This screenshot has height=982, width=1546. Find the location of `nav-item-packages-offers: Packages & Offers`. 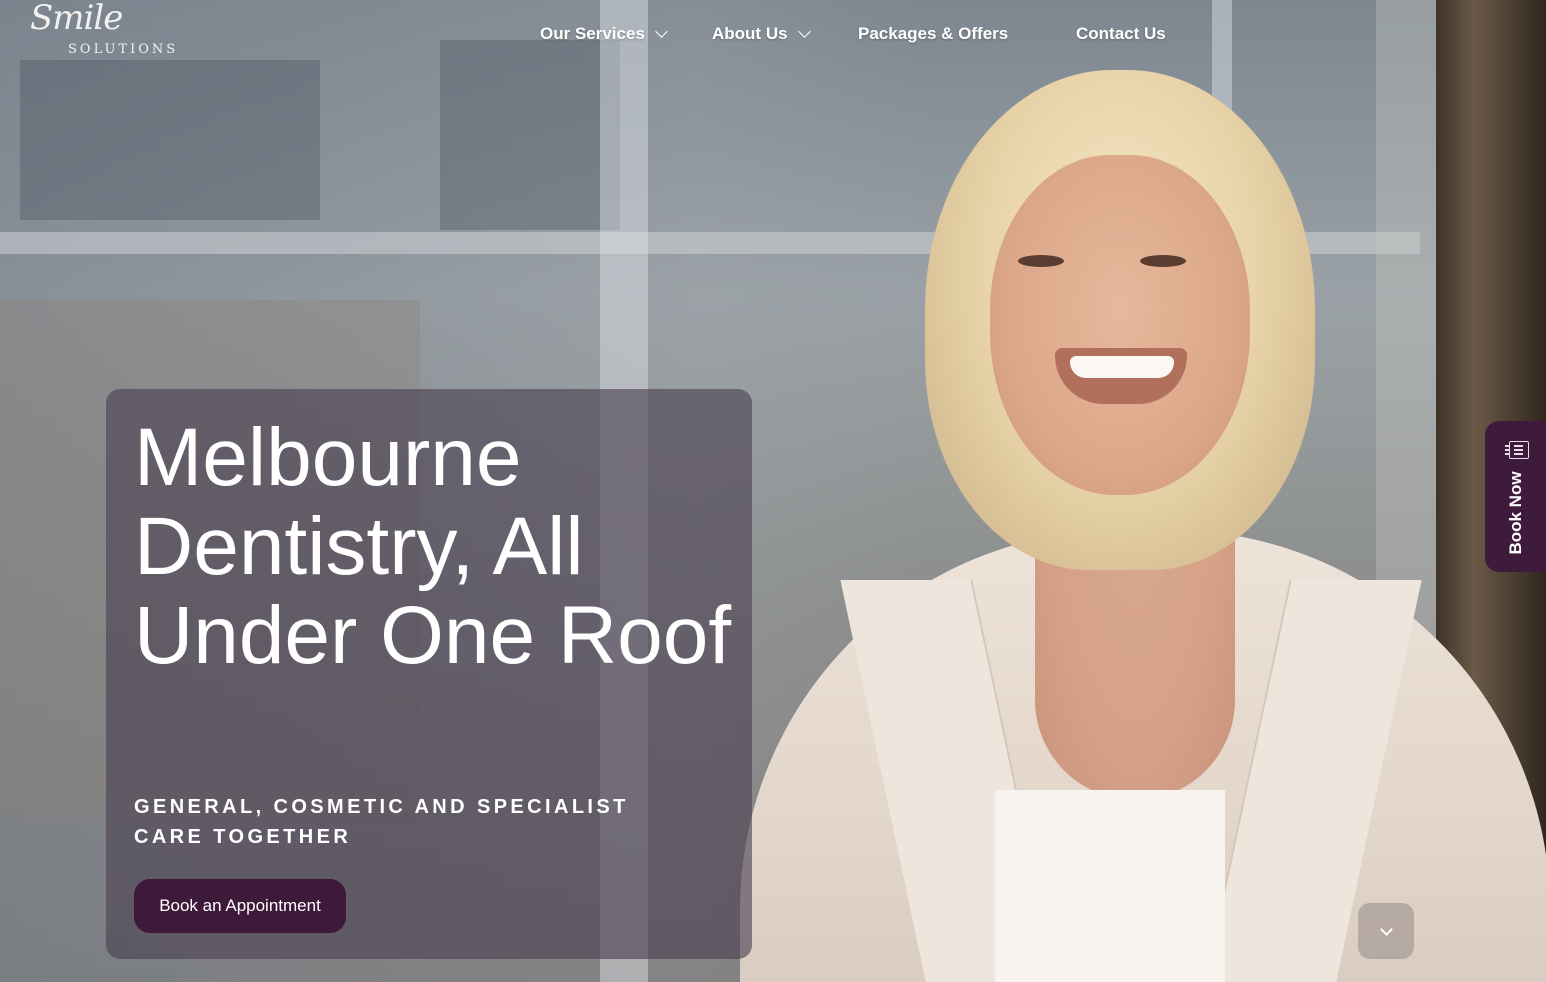

nav-item-packages-offers: Packages & Offers is located at coordinates (933, 34).